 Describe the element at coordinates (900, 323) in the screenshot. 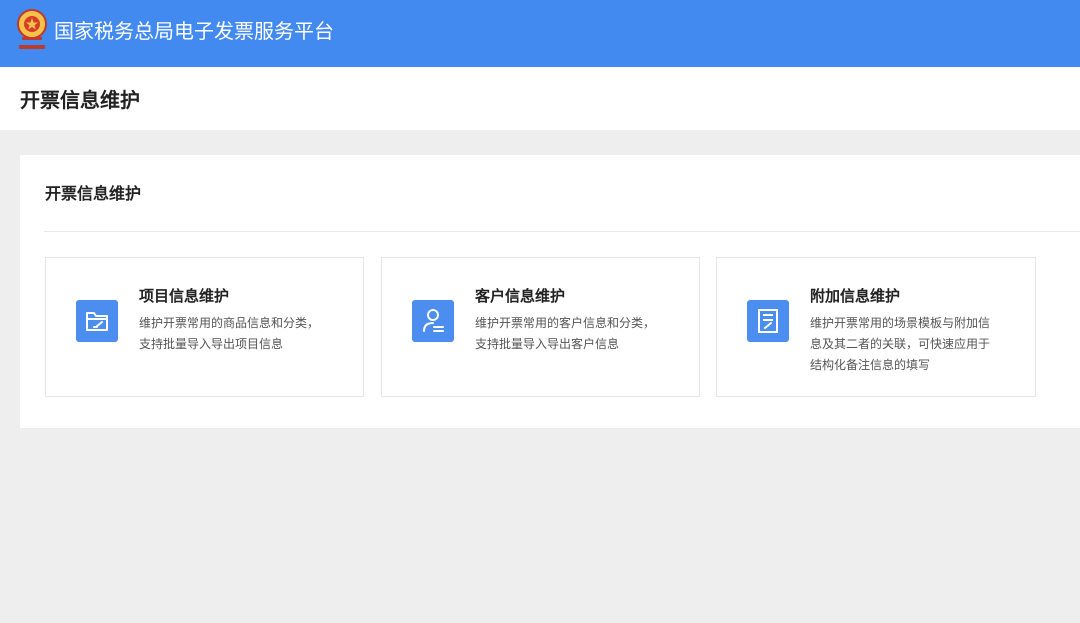

I see `card-desc-line: 维护开票常用的场景模板与附加信` at that location.